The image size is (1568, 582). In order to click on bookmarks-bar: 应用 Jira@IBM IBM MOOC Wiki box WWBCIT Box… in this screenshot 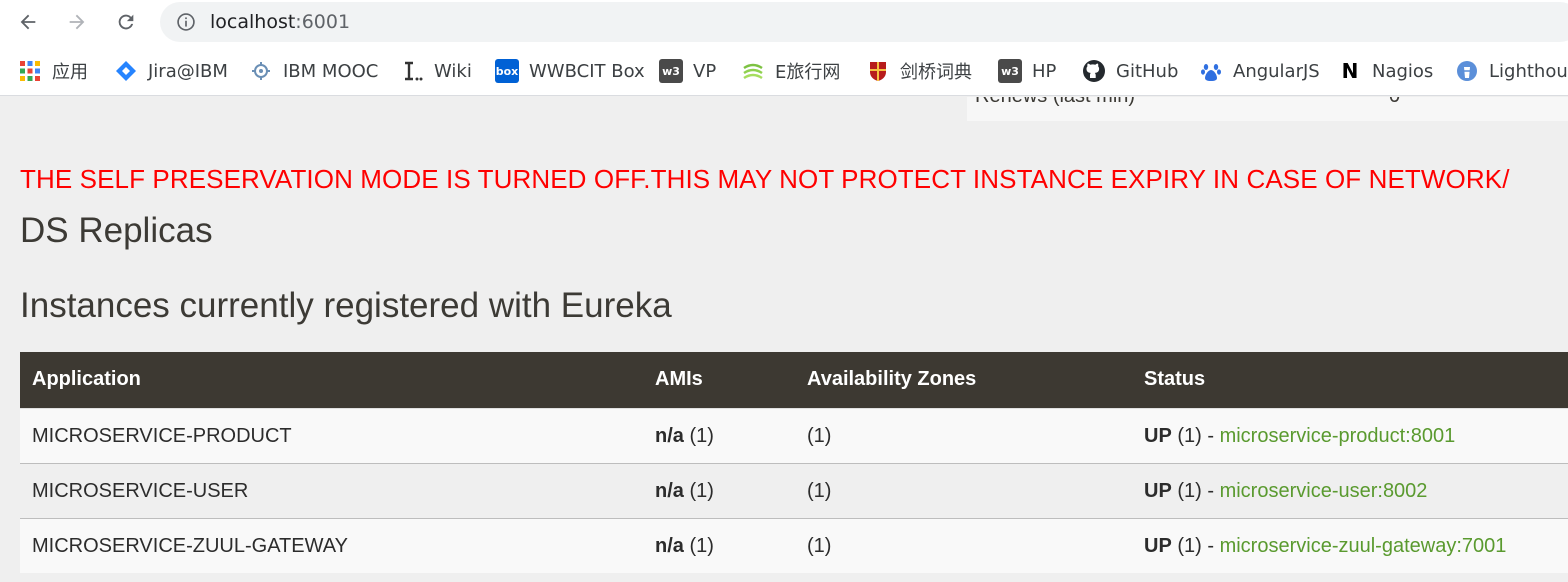, I will do `click(784, 71)`.